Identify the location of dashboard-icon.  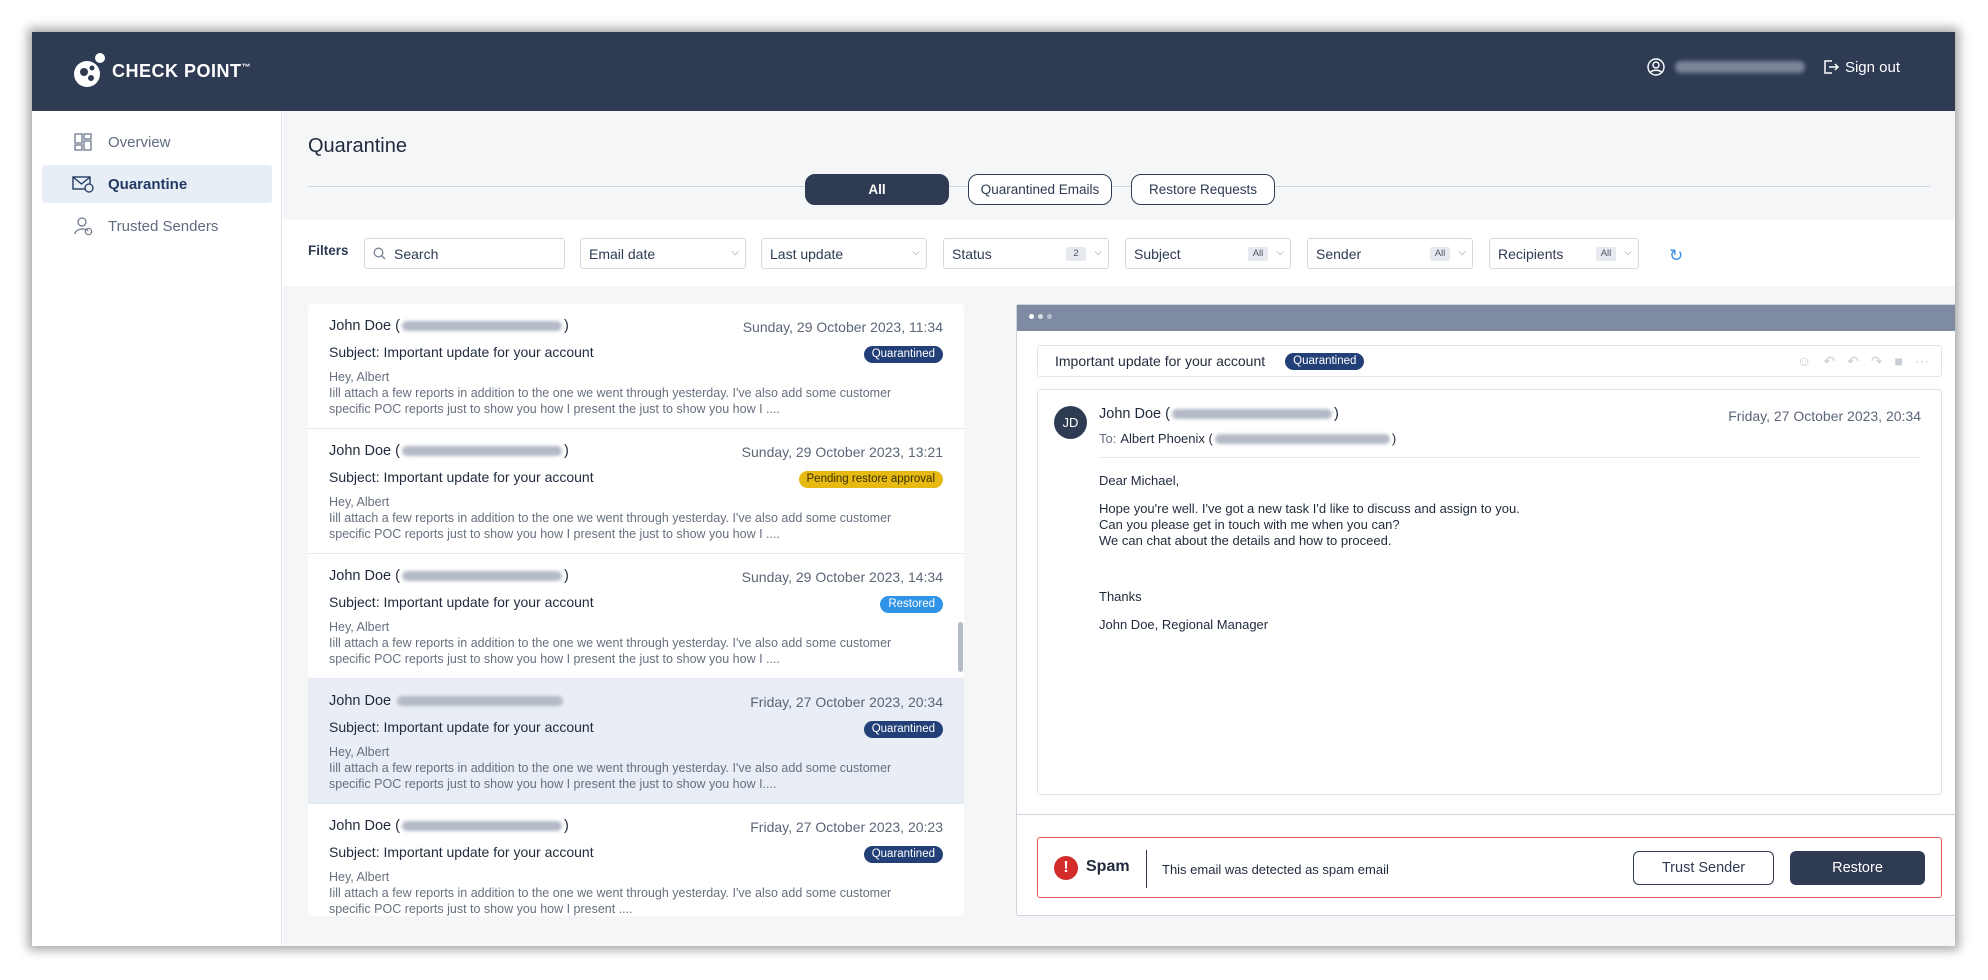
(83, 142).